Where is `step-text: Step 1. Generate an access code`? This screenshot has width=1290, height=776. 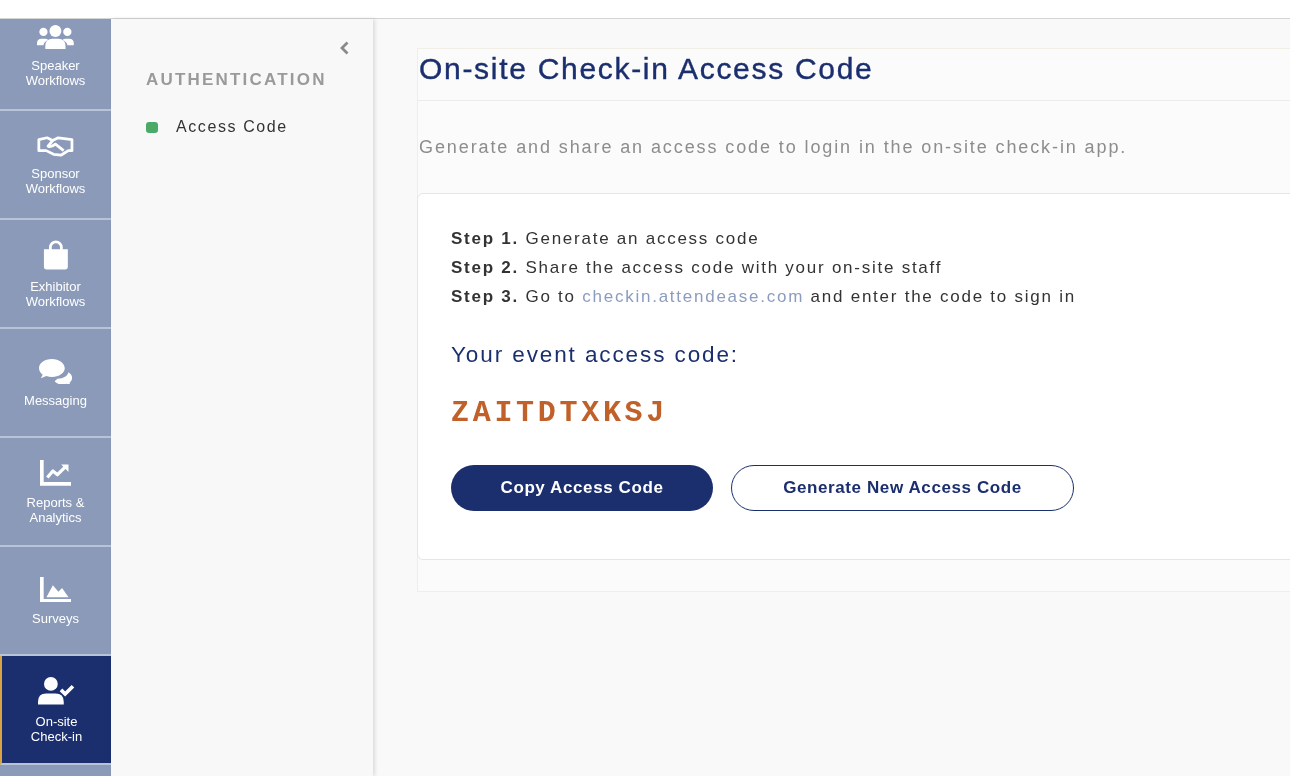 step-text: Step 1. Generate an access code is located at coordinates (606, 239).